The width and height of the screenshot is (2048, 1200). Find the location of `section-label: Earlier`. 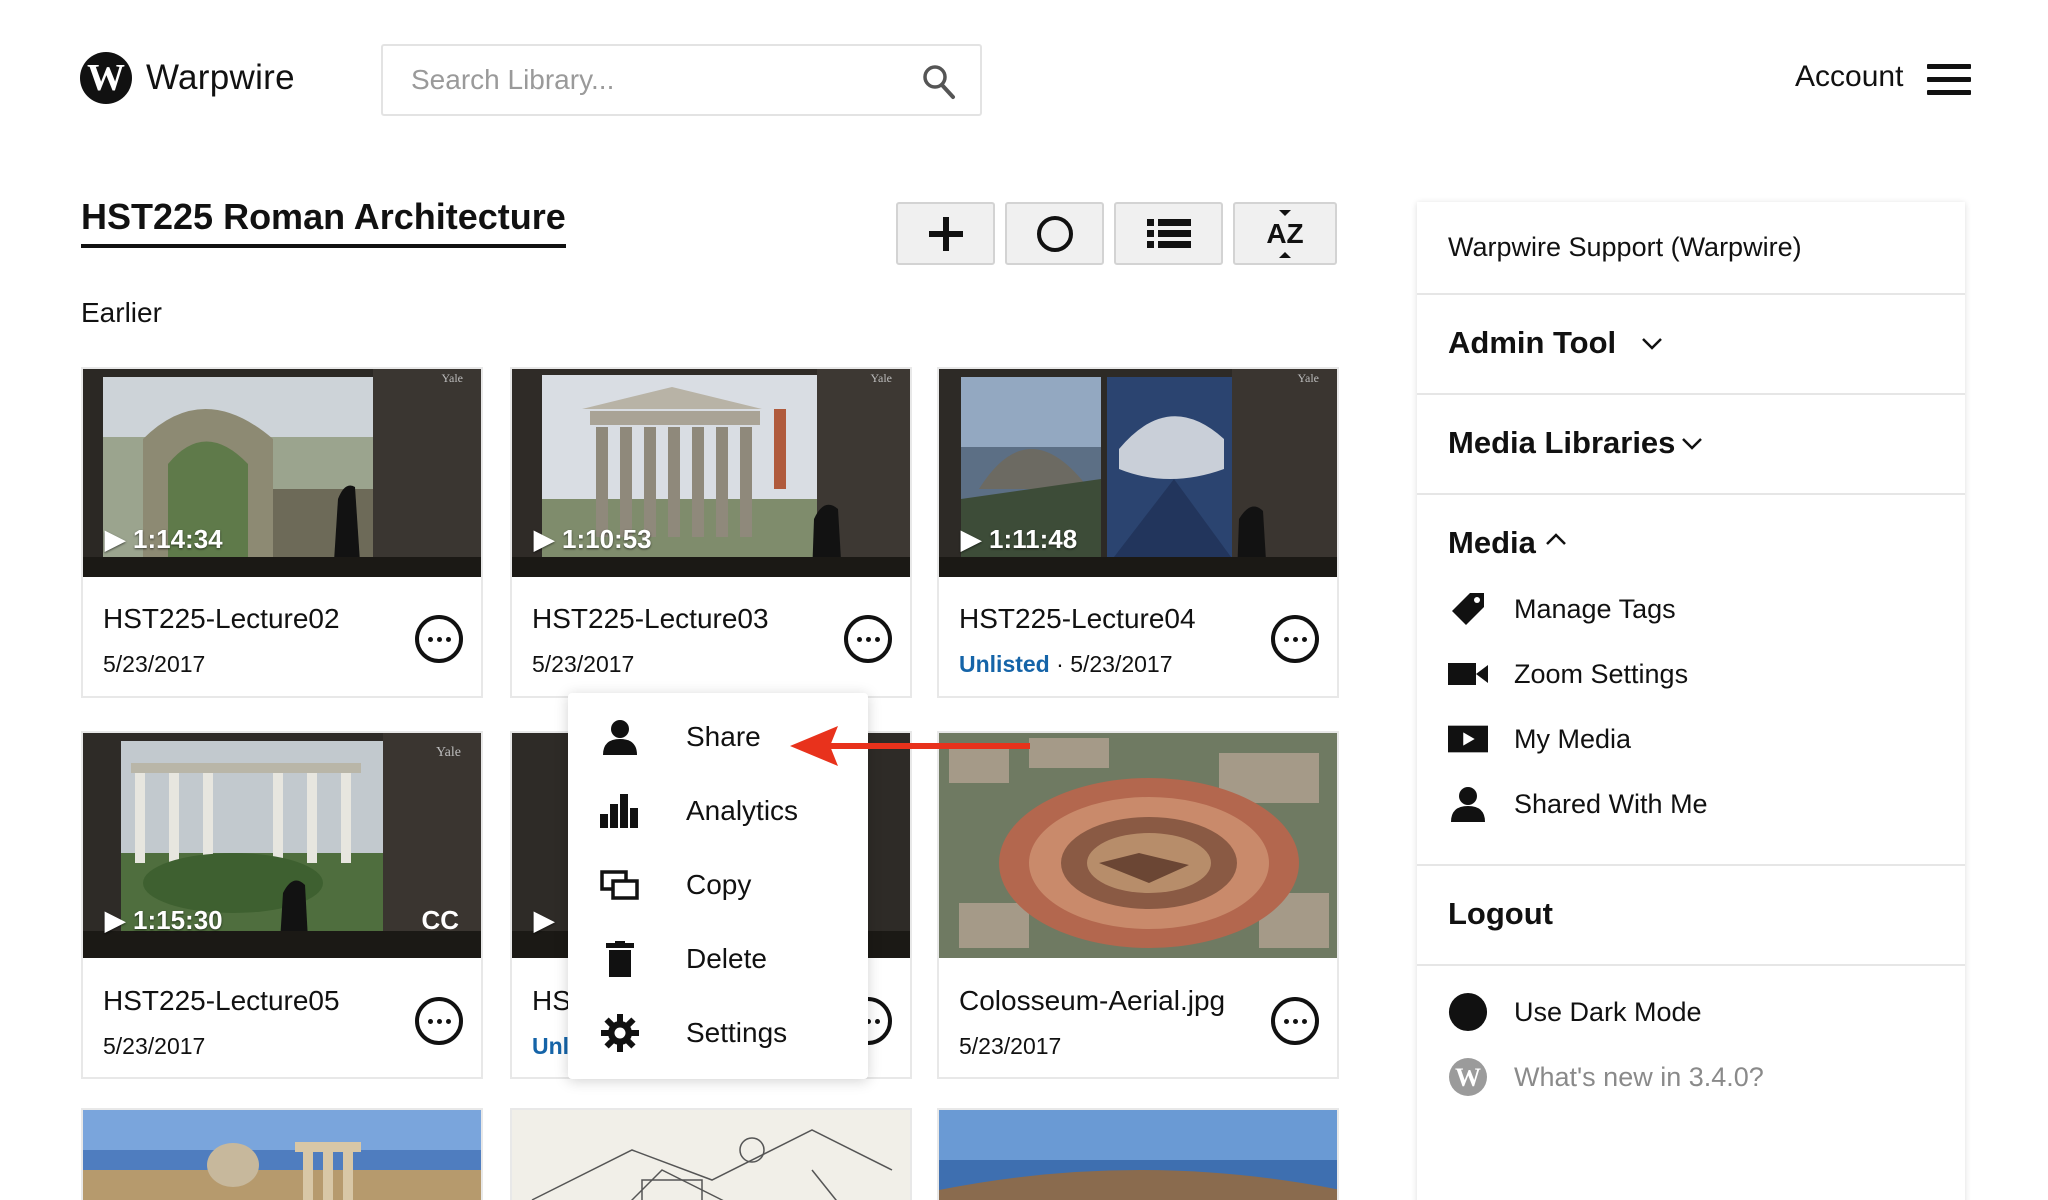

section-label: Earlier is located at coordinates (121, 312).